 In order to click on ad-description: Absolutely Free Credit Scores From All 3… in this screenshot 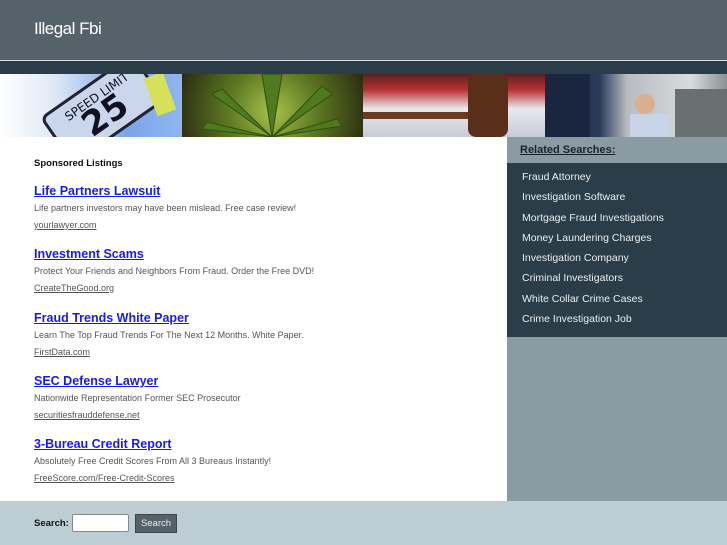, I will do `click(153, 461)`.